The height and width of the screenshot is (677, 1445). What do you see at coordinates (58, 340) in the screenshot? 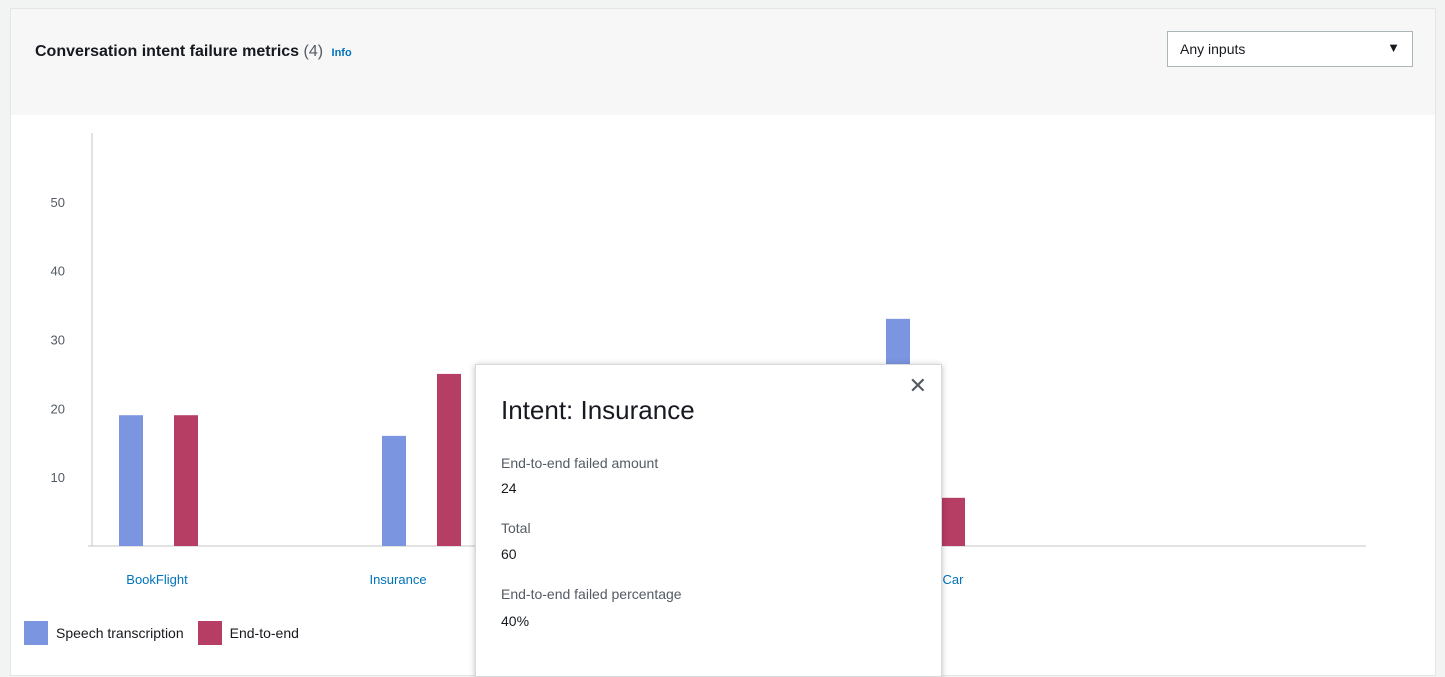
I see `y-tick-label: 30` at bounding box center [58, 340].